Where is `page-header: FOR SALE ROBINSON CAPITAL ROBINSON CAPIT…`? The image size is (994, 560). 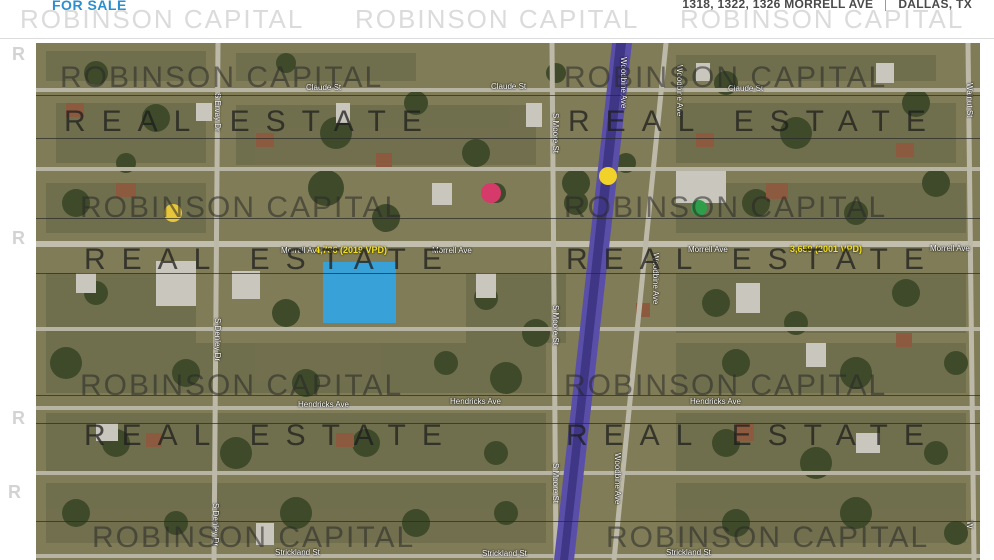
page-header: FOR SALE ROBINSON CAPITAL ROBINSON CAPIT… is located at coordinates (497, 20).